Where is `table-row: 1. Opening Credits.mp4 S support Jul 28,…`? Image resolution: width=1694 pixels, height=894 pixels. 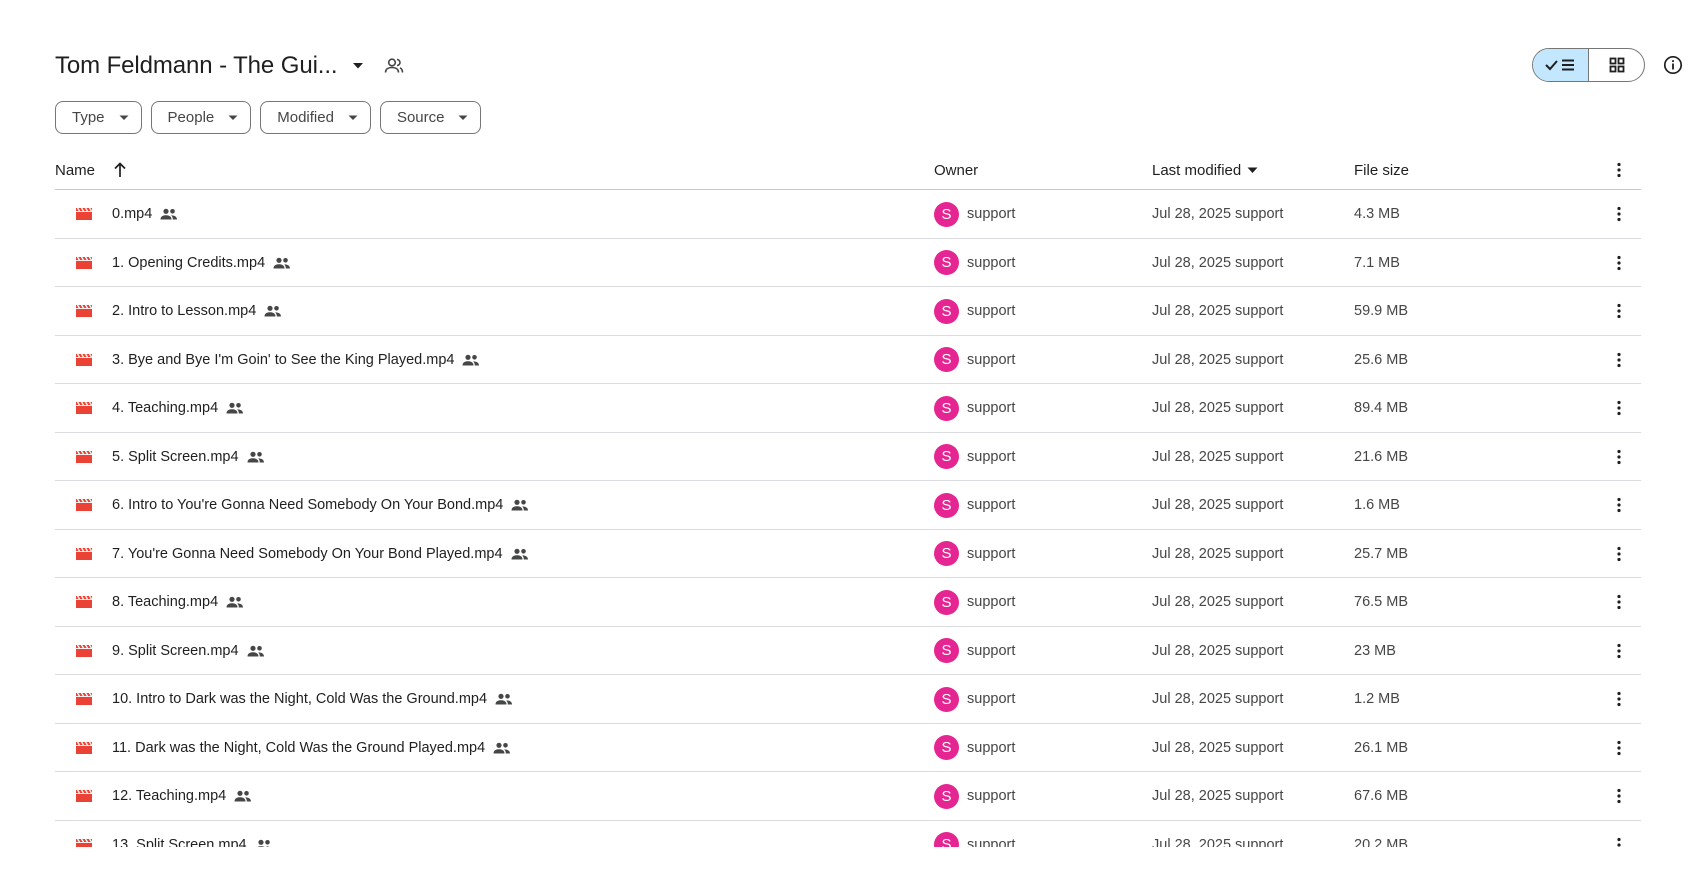
table-row: 1. Opening Credits.mp4 S support Jul 28,… is located at coordinates (848, 263).